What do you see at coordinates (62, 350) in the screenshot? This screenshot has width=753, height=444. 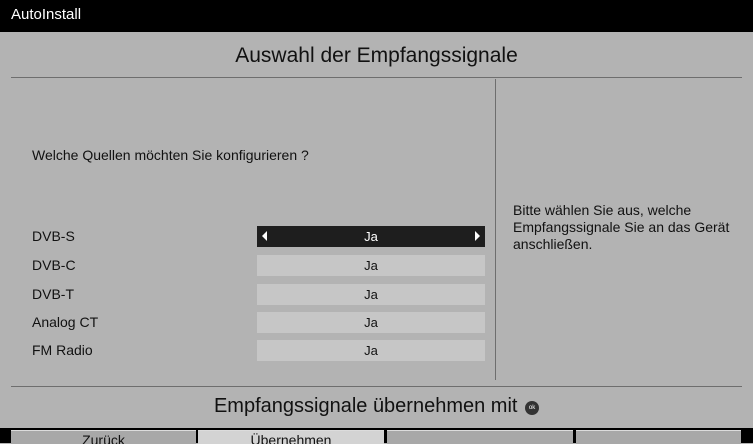 I see `row-label-fm-radio: FM Radio` at bounding box center [62, 350].